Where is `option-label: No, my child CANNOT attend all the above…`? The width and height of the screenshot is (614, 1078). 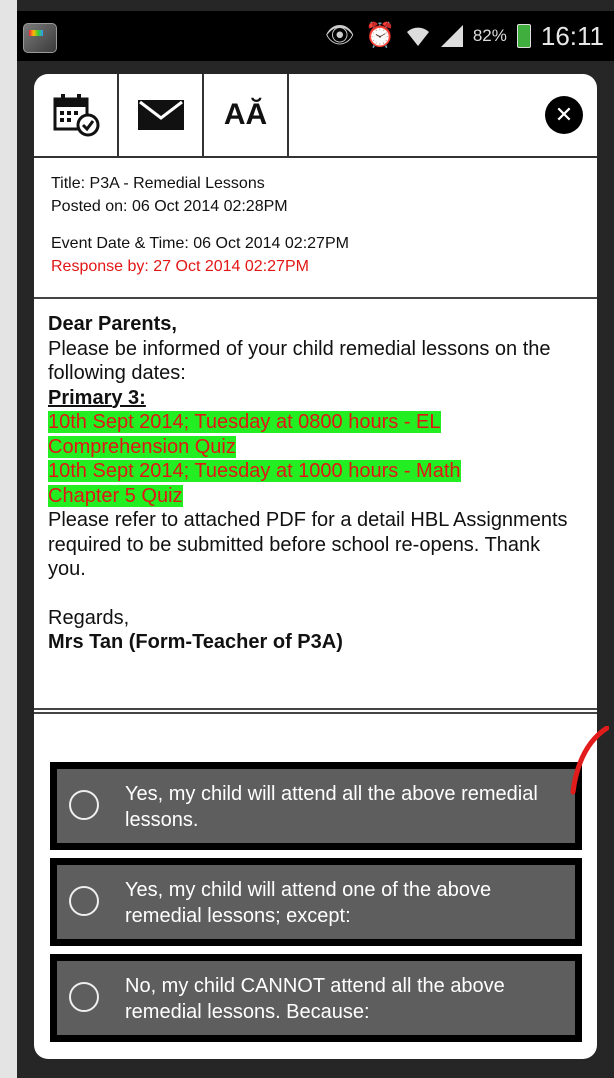
option-label: No, my child CANNOT attend all the above… is located at coordinates (315, 999).